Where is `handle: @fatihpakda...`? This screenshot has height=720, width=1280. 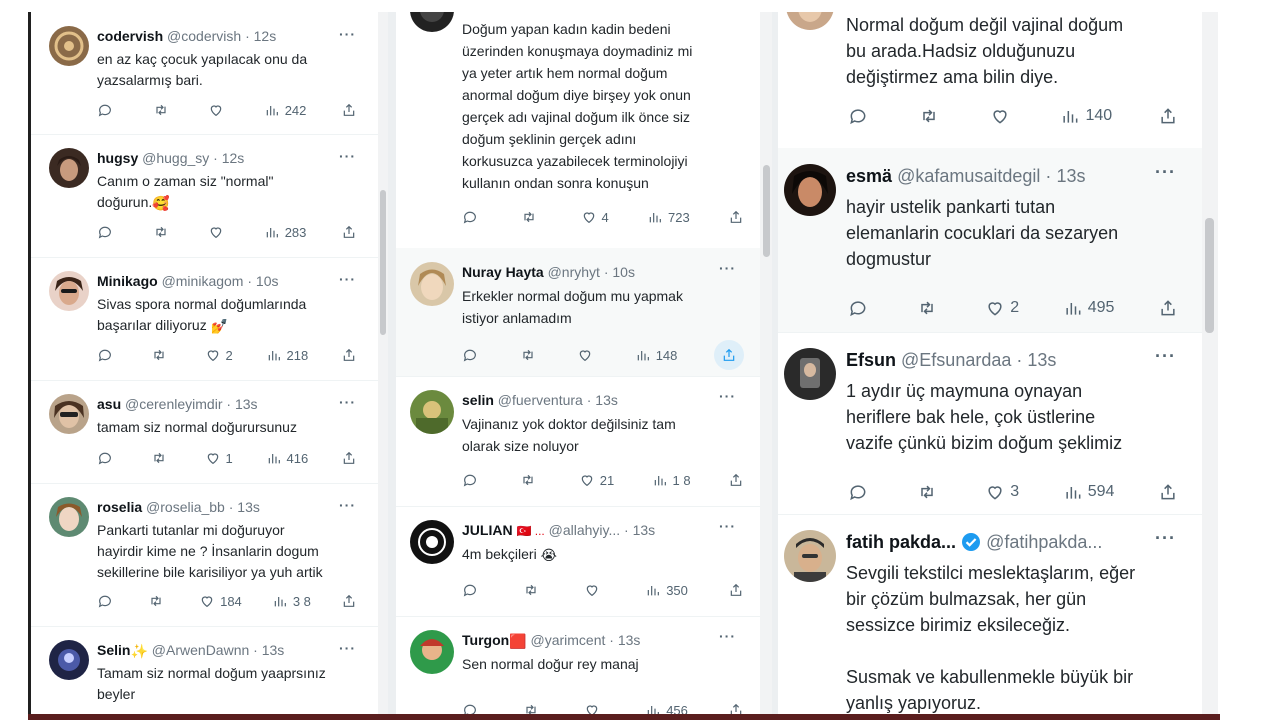
handle: @fatihpakda... is located at coordinates (1044, 542).